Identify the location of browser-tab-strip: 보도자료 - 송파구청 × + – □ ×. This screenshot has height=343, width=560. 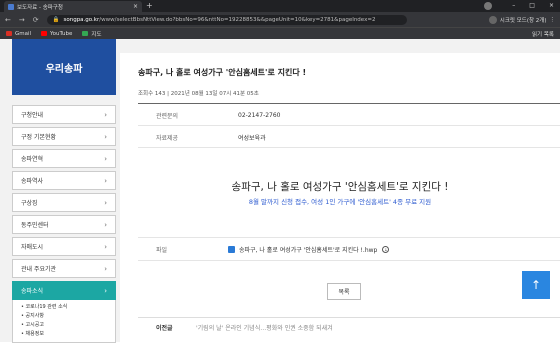
(280, 6).